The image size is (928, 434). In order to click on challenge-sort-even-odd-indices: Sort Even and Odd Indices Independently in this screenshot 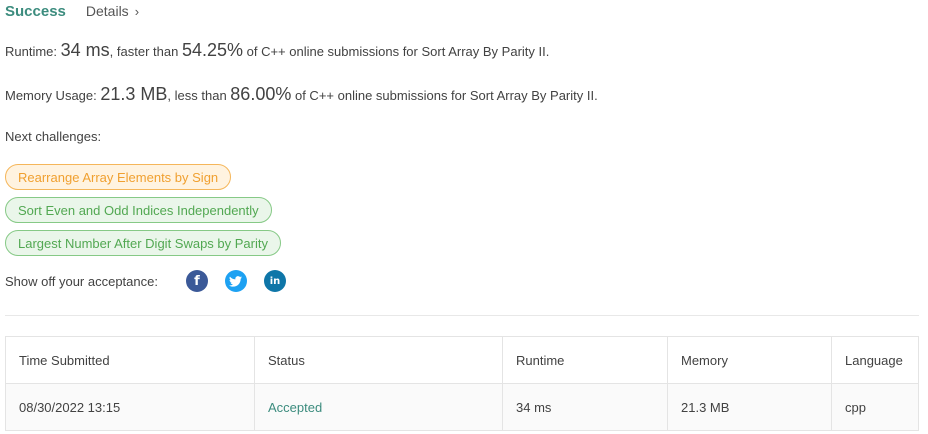, I will do `click(138, 210)`.